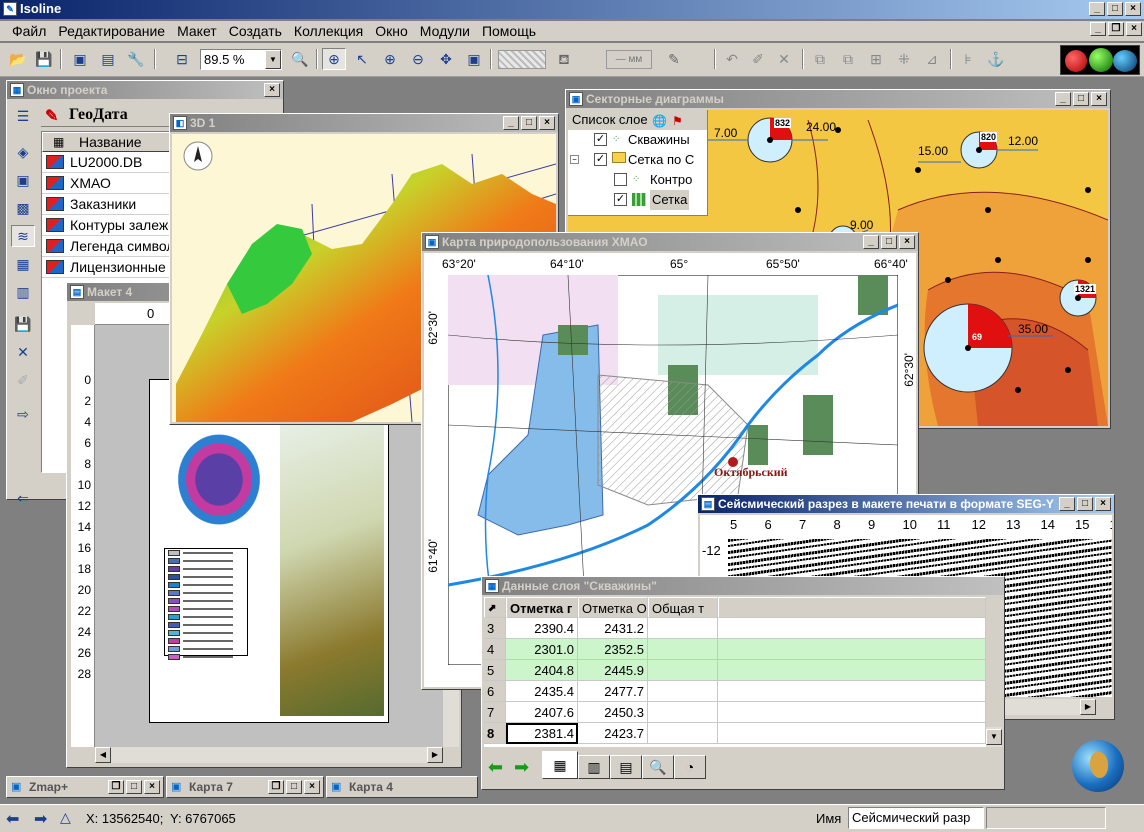 The height and width of the screenshot is (832, 1144). I want to click on table-row: 5 2404.8 2445.9, so click(735, 670).